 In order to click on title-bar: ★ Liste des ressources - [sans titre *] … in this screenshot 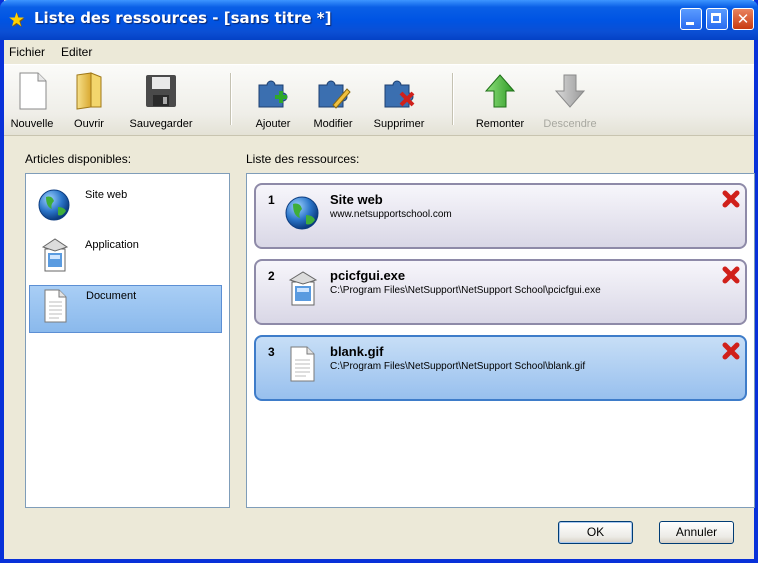, I will do `click(379, 20)`.